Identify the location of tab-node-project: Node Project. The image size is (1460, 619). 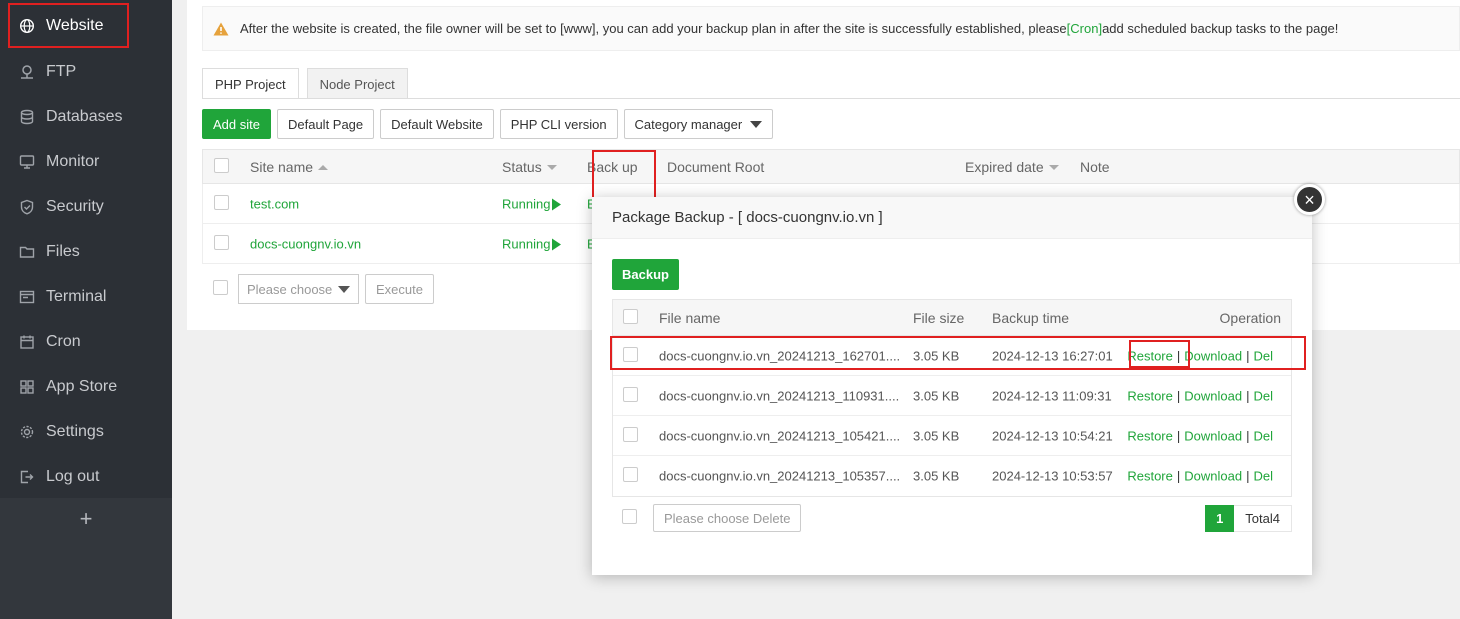
(357, 83).